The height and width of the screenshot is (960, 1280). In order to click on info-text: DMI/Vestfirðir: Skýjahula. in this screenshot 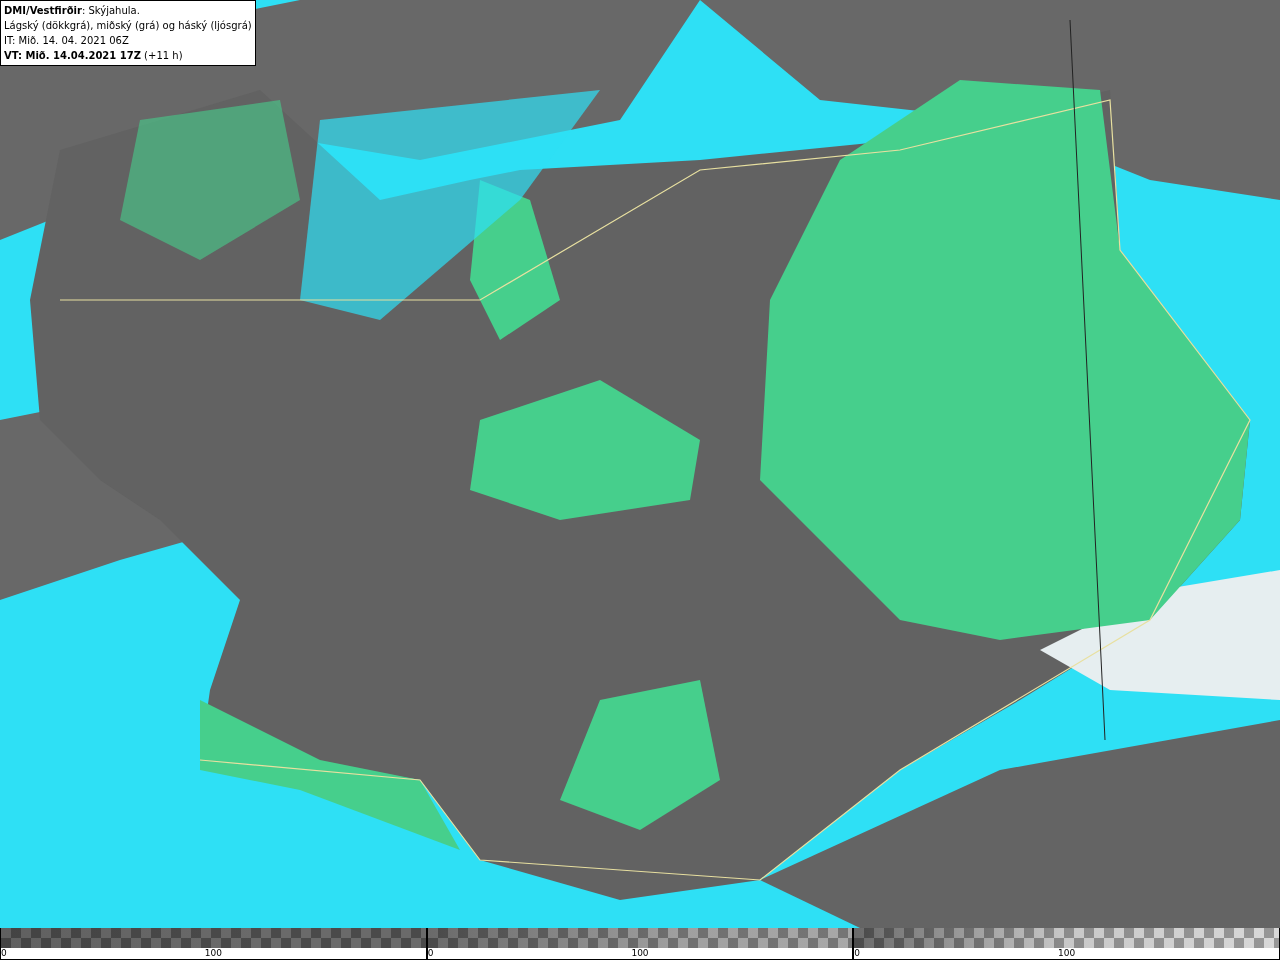, I will do `click(72, 11)`.